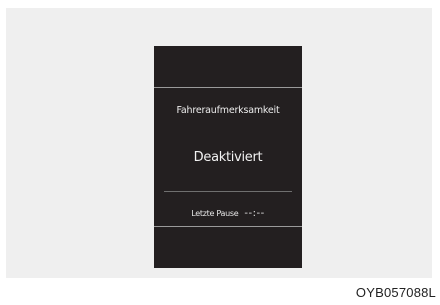  I want to click on last-break-row: Letzte Pause --:--, so click(228, 210).